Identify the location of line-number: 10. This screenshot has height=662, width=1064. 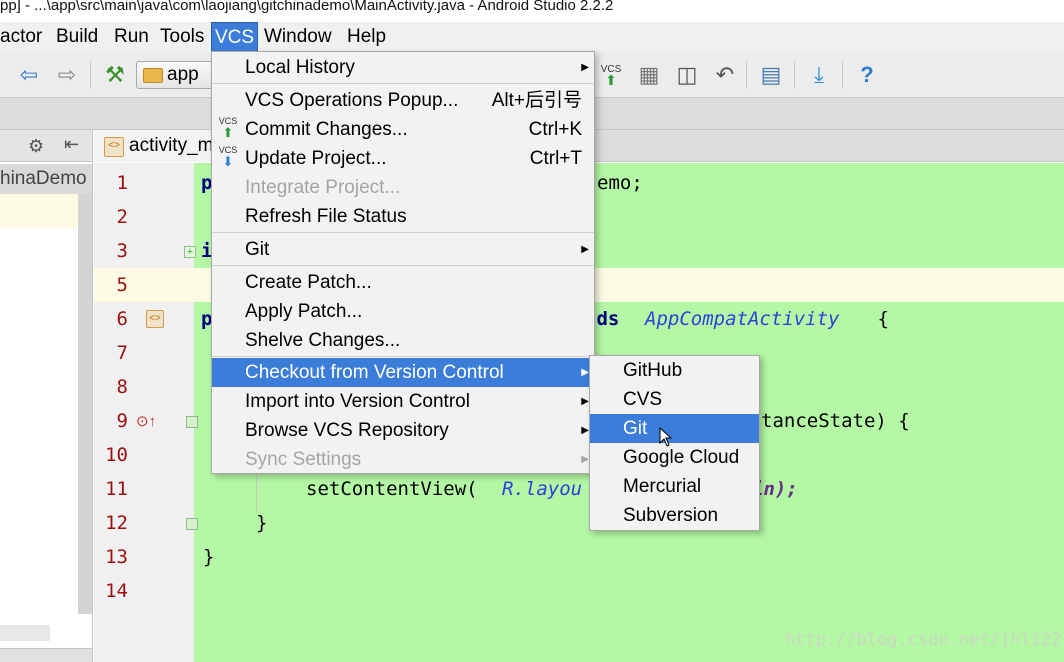
(116, 455).